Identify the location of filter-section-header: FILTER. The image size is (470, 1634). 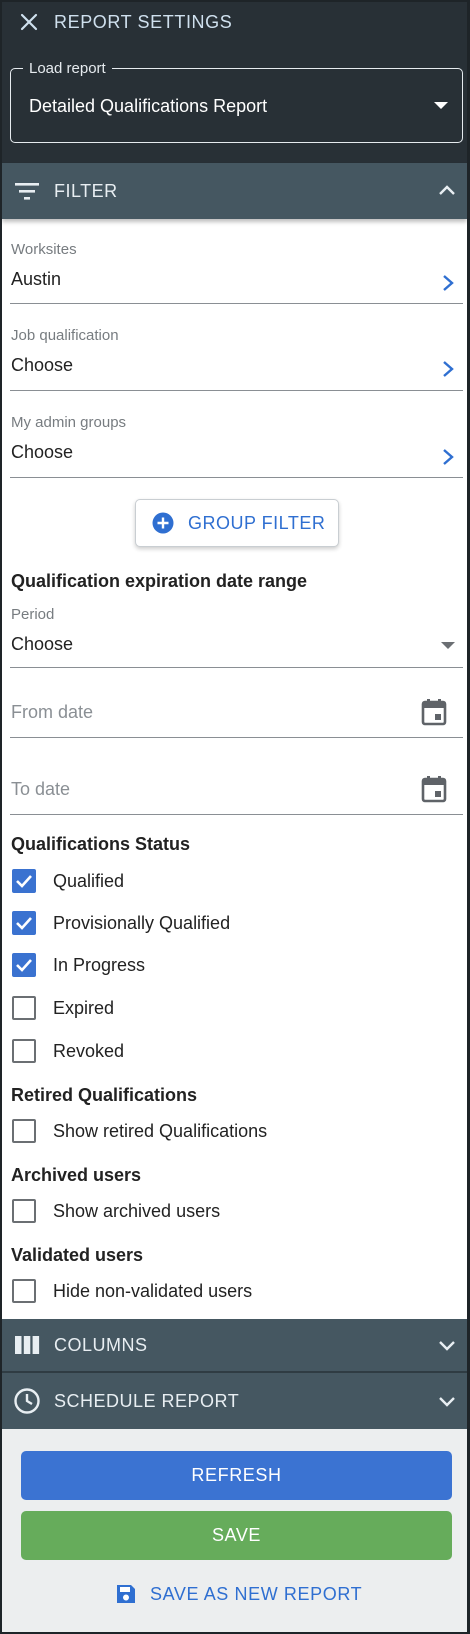
(234, 191).